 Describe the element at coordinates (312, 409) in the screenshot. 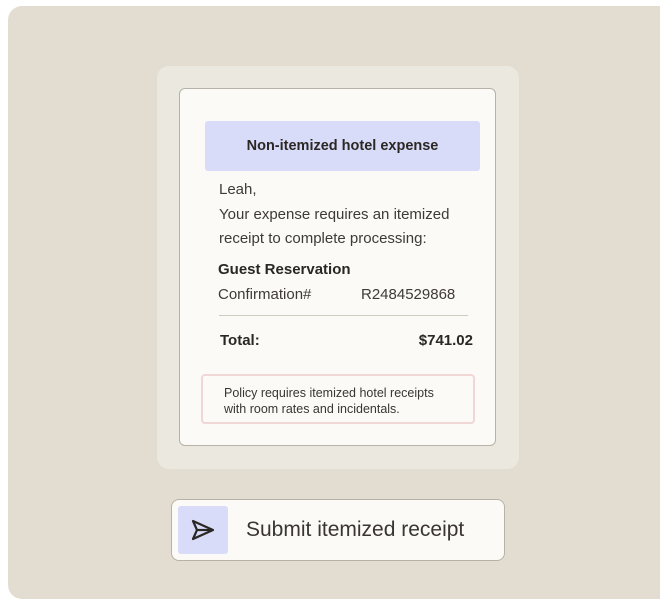

I see `policy-line-2: with room rates and incidentals.` at that location.